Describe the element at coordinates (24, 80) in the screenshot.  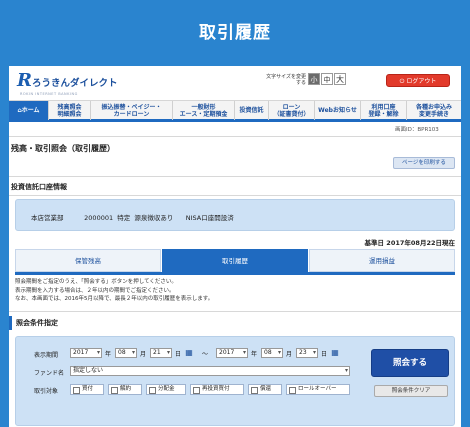
I see `logo-mark: R` at that location.